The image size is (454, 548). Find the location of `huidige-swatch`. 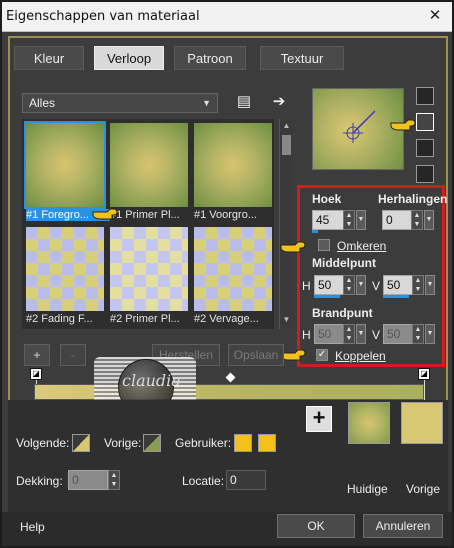

huidige-swatch is located at coordinates (369, 423).